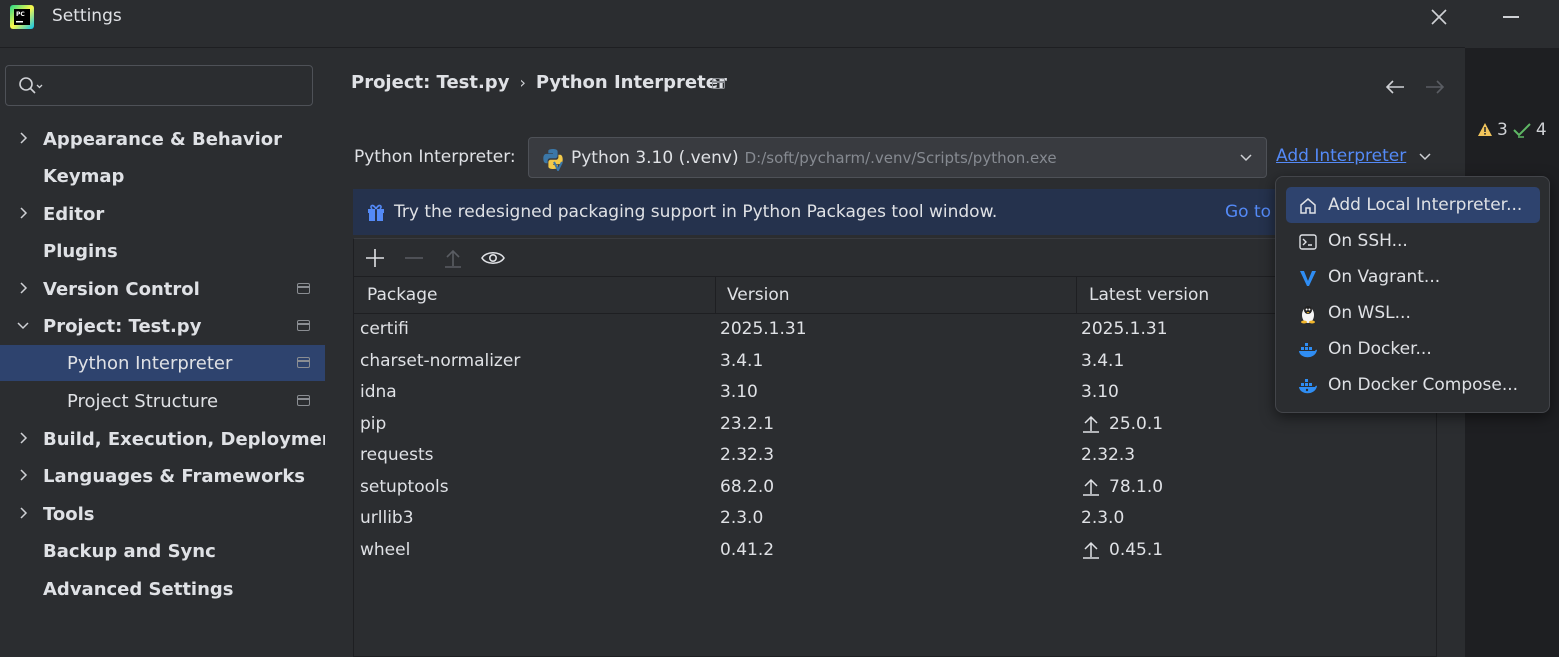  What do you see at coordinates (1308, 315) in the screenshot?
I see `linux-icon` at bounding box center [1308, 315].